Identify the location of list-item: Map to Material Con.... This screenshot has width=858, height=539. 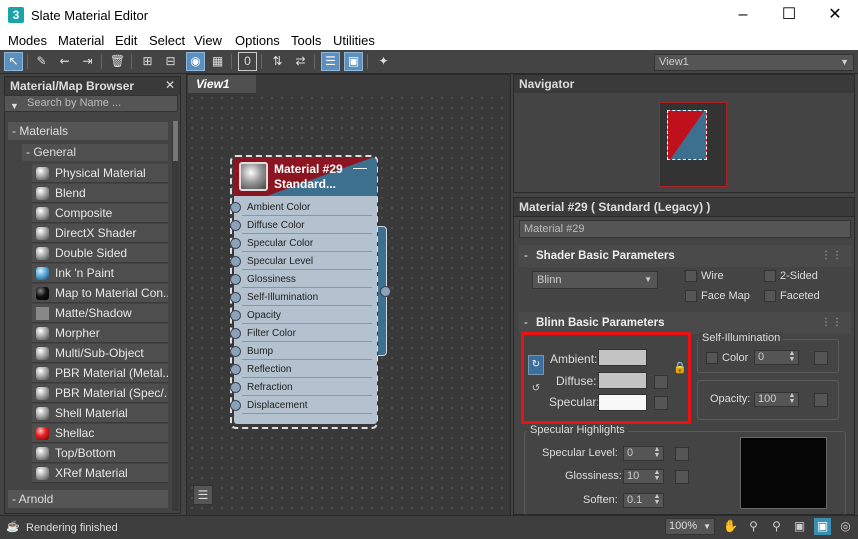
(100, 293).